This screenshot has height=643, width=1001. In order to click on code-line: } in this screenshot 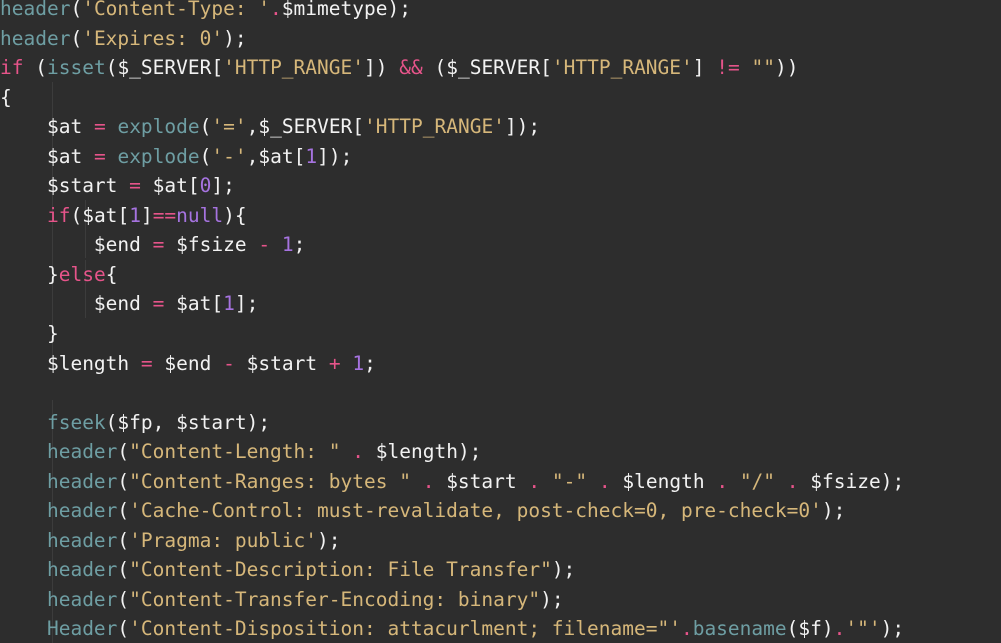, I will do `click(500, 334)`.